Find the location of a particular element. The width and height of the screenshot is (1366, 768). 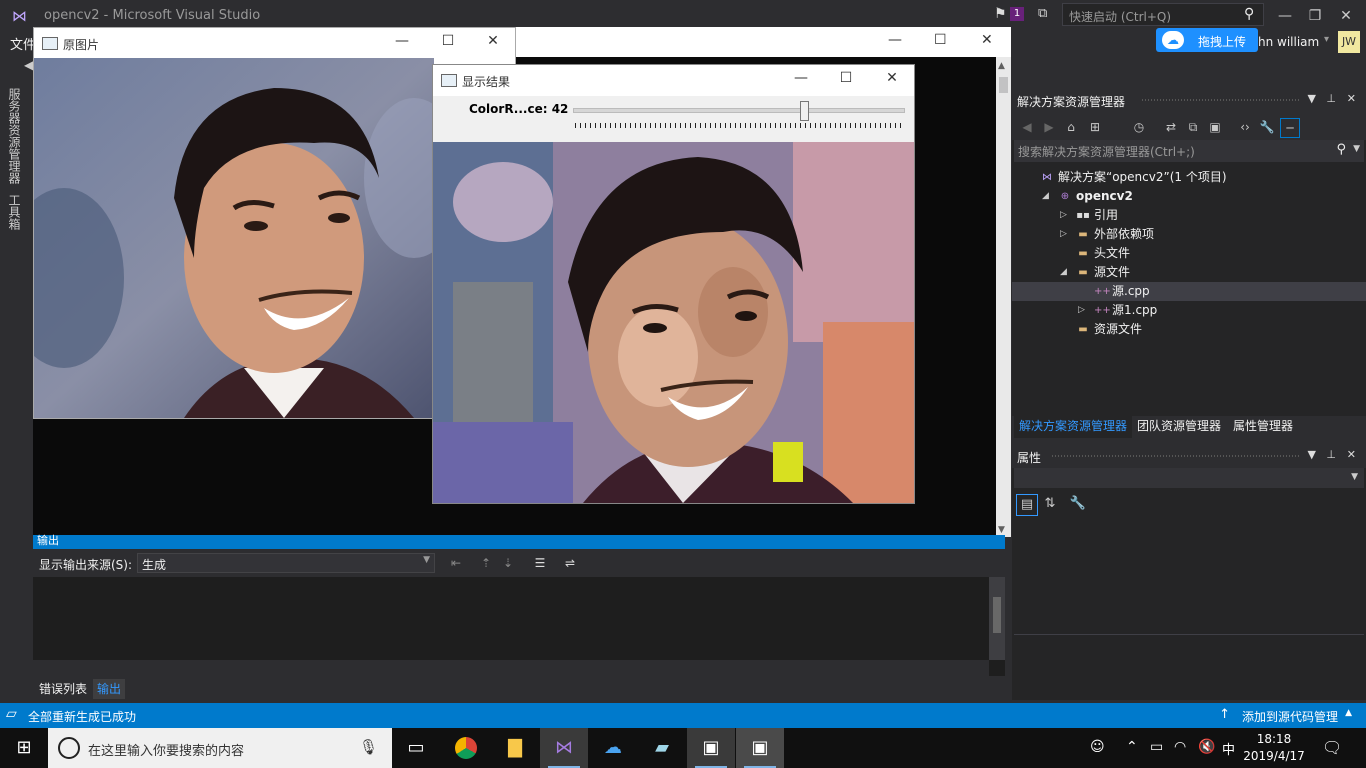

tree-item: ++ 源.cpp is located at coordinates (1189, 291).